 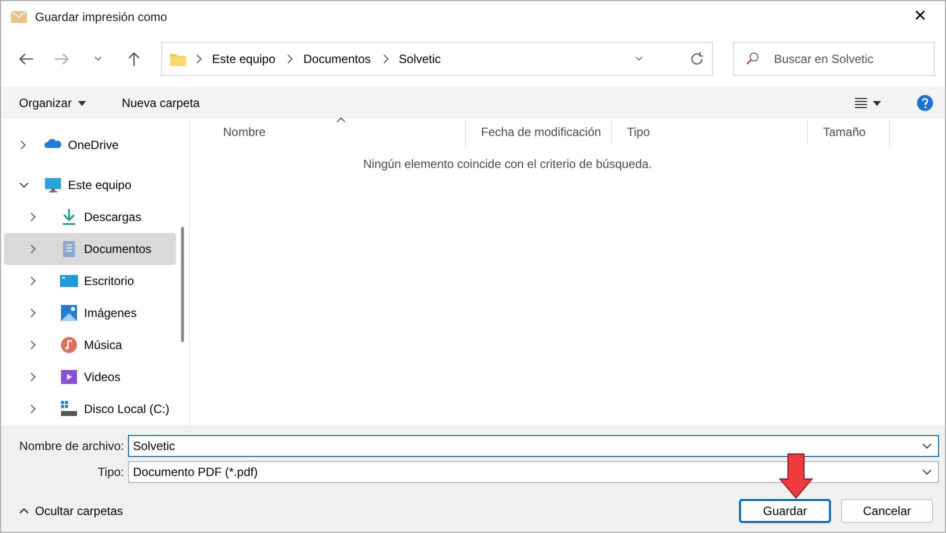 What do you see at coordinates (533, 472) in the screenshot?
I see `input-field: Documento PDF (*.pdf)` at bounding box center [533, 472].